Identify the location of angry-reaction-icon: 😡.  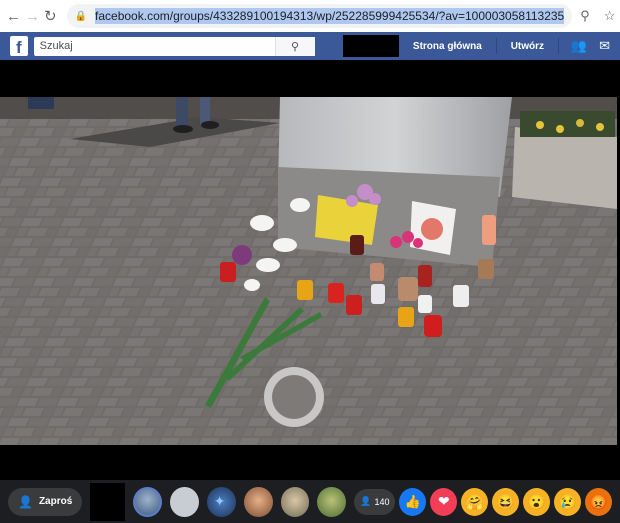
(599, 501).